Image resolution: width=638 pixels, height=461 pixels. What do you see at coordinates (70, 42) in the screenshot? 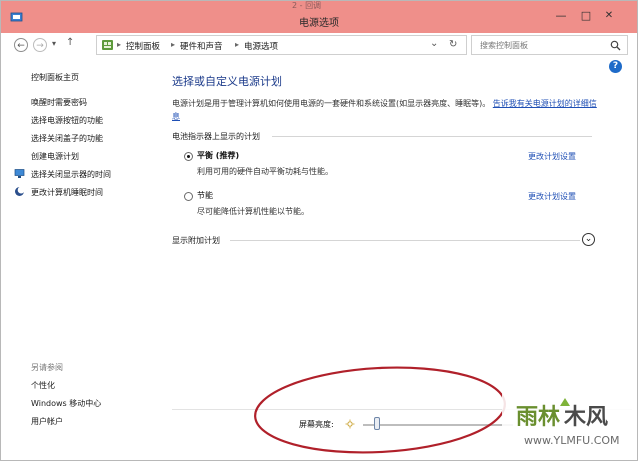
I see `up-button: ↑` at bounding box center [70, 42].